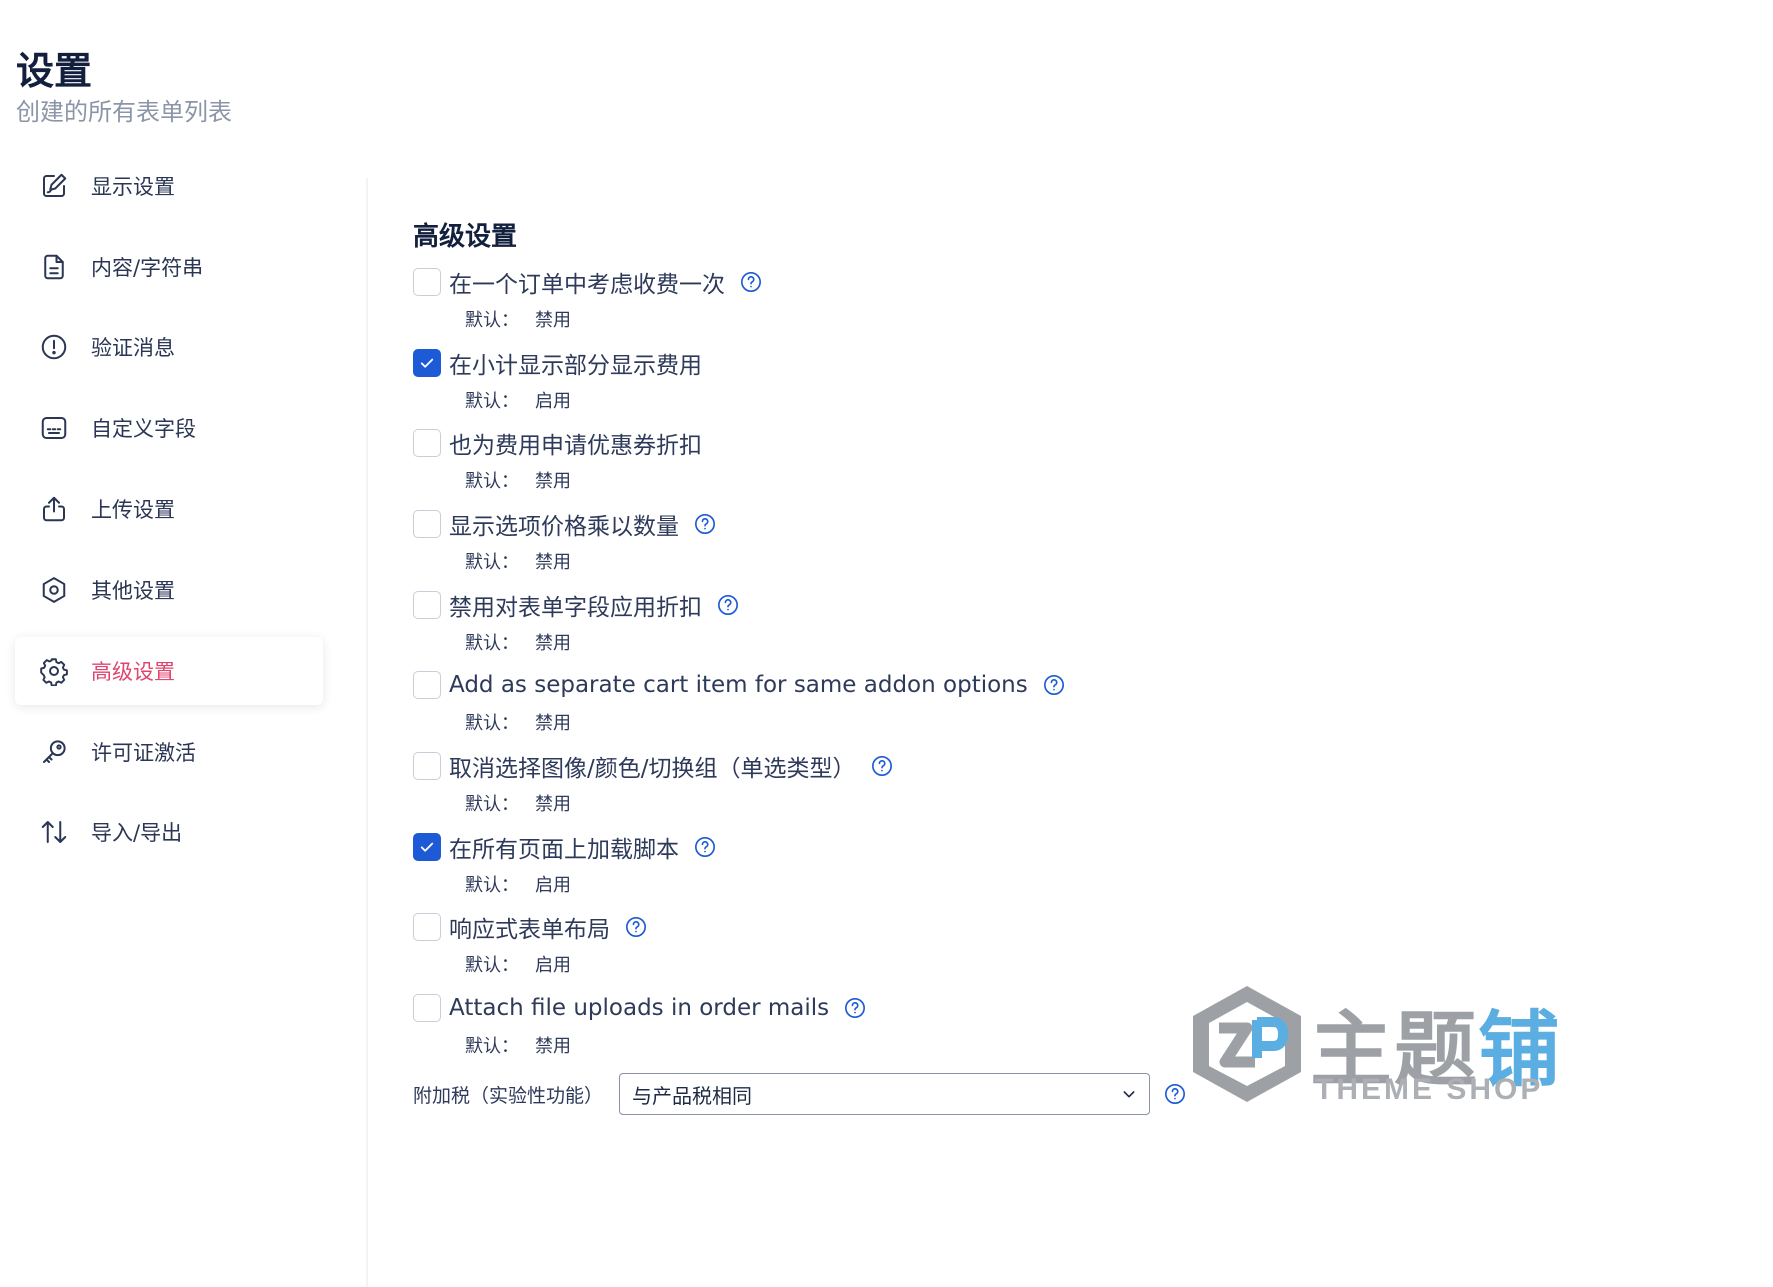 The image size is (1773, 1287). What do you see at coordinates (1375, 1045) in the screenshot?
I see `watermark: 主题铺 THEME SHOP` at bounding box center [1375, 1045].